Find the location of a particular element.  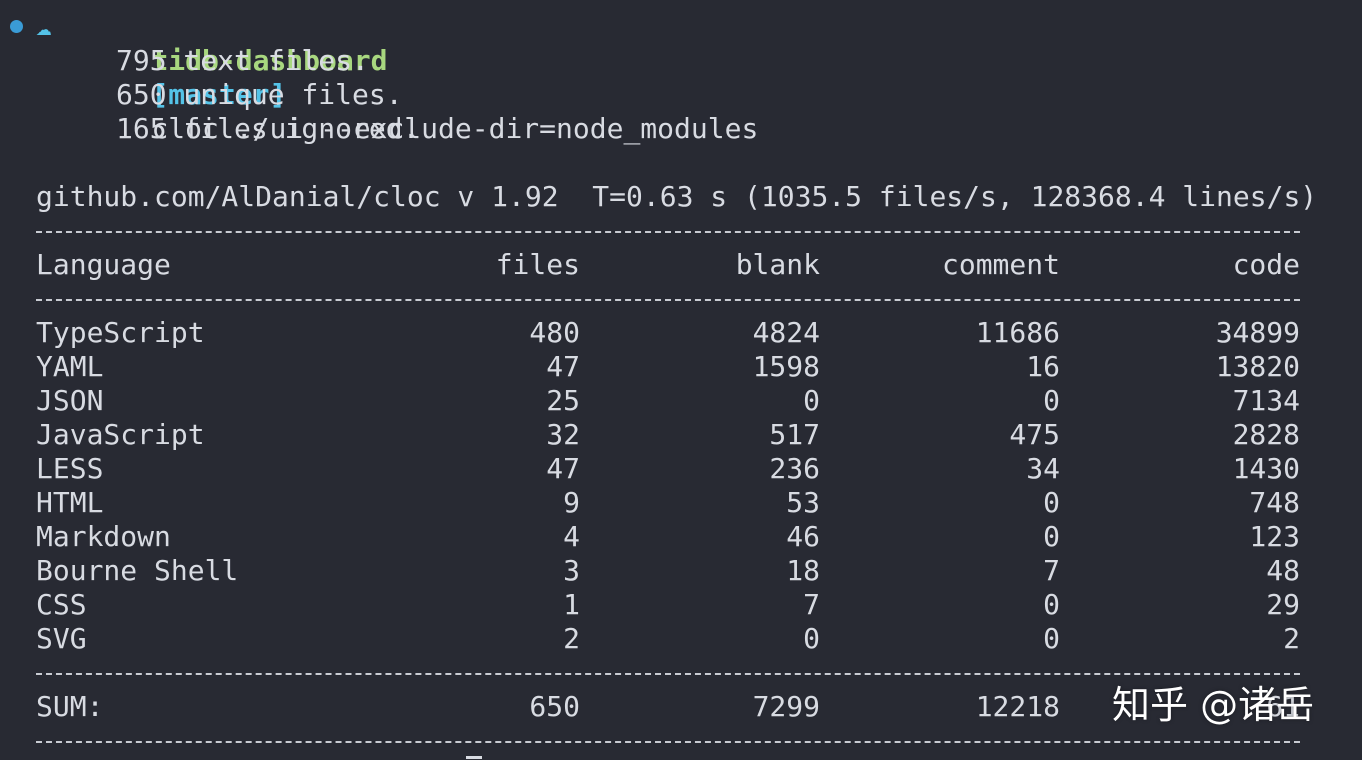

cell-code: 123 is located at coordinates (1274, 536).